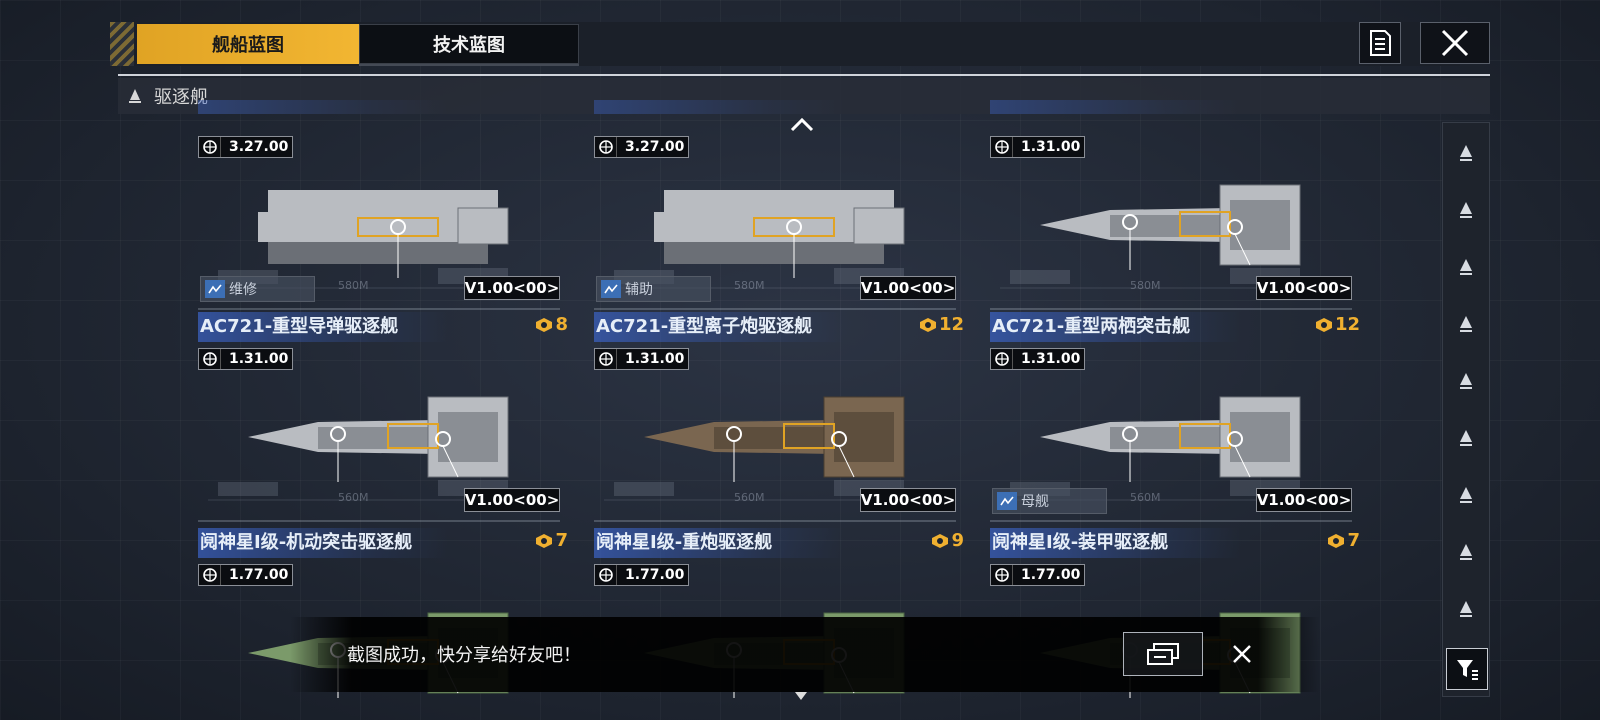  I want to click on carrier-class-icon, so click(1466, 267).